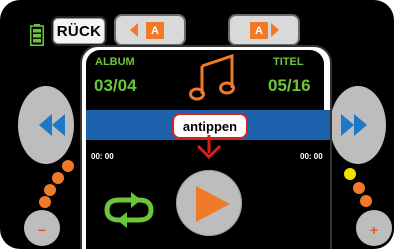 This screenshot has width=394, height=249. I want to click on plus-icon: +, so click(374, 230).